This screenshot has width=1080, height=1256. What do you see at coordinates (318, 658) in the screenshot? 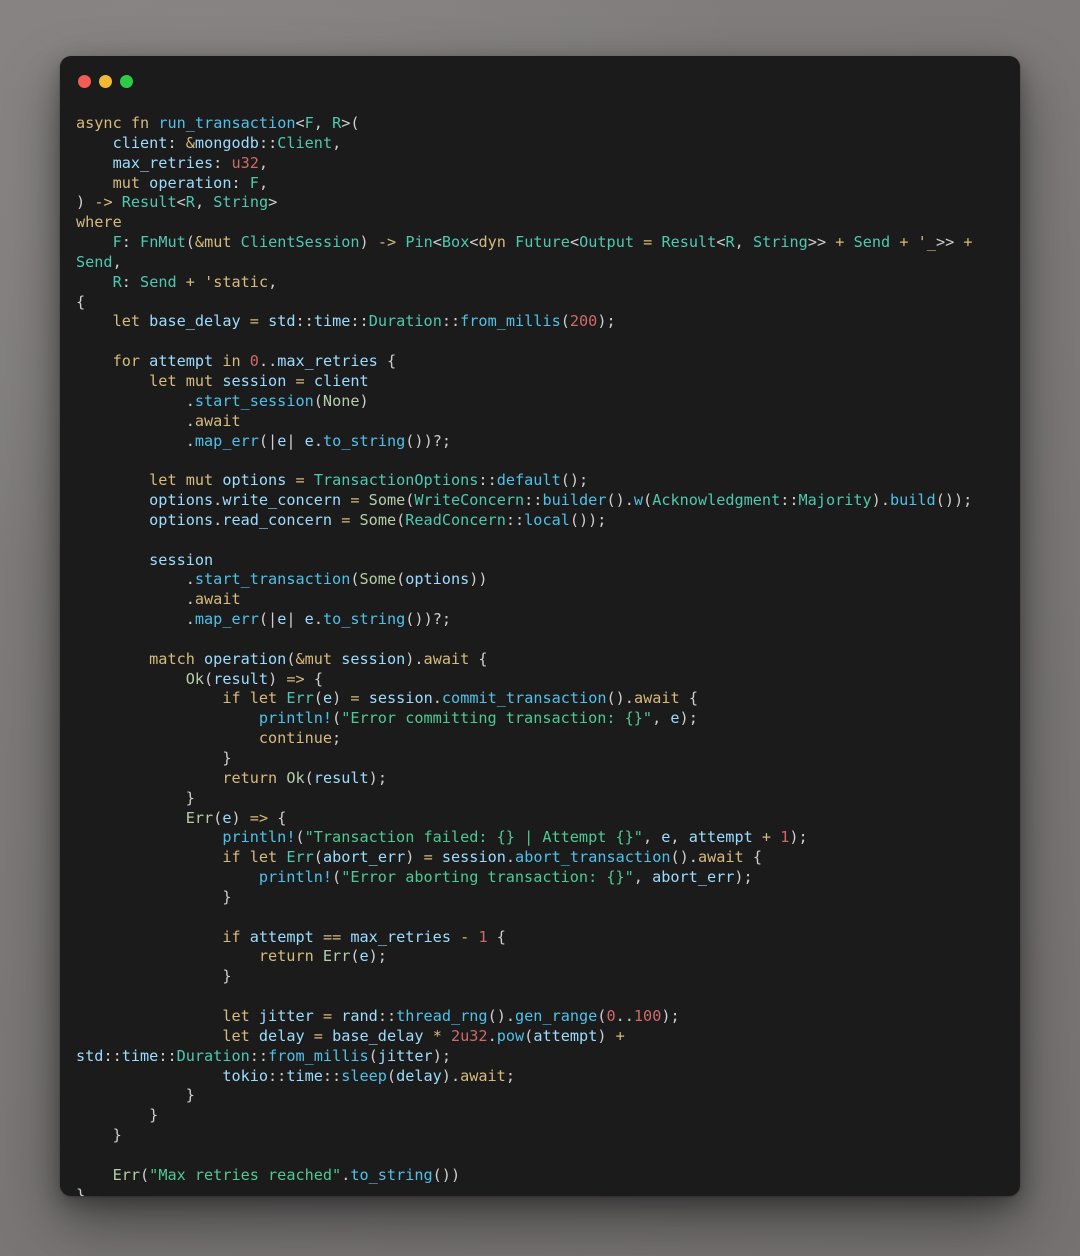
I see `code-line: match operation(&mut session).await {` at bounding box center [318, 658].